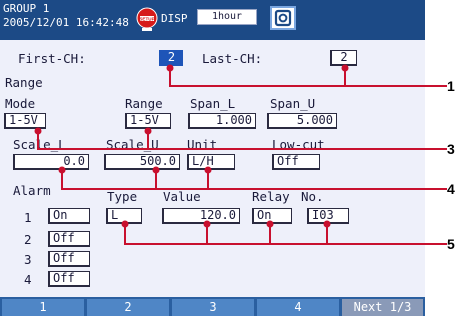 The width and height of the screenshot is (455, 316). What do you see at coordinates (451, 244) in the screenshot?
I see `callout-5: 5` at bounding box center [451, 244].